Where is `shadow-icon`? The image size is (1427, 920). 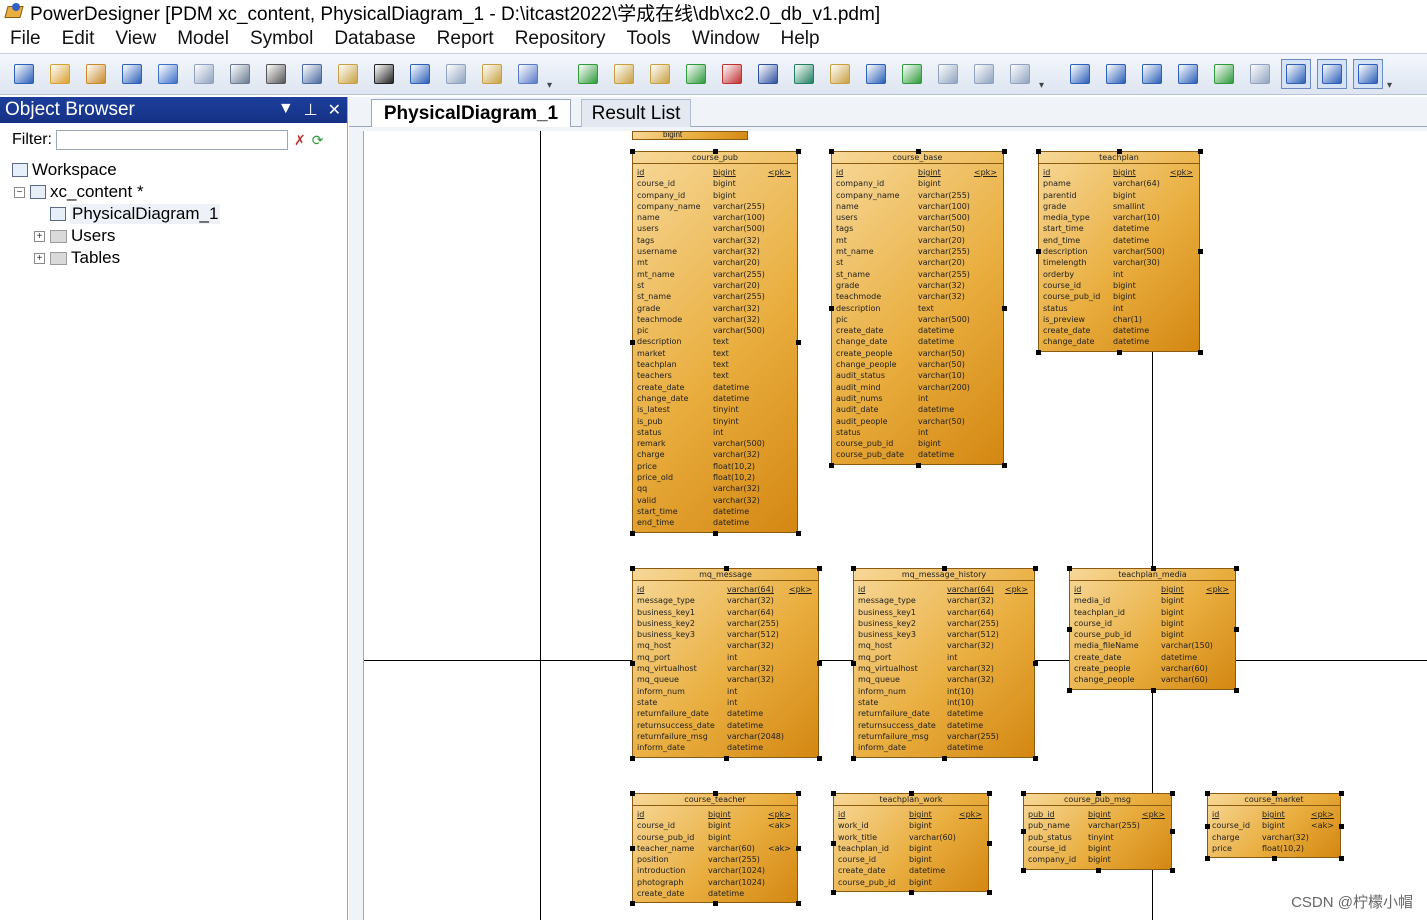
shadow-icon is located at coordinates (768, 74).